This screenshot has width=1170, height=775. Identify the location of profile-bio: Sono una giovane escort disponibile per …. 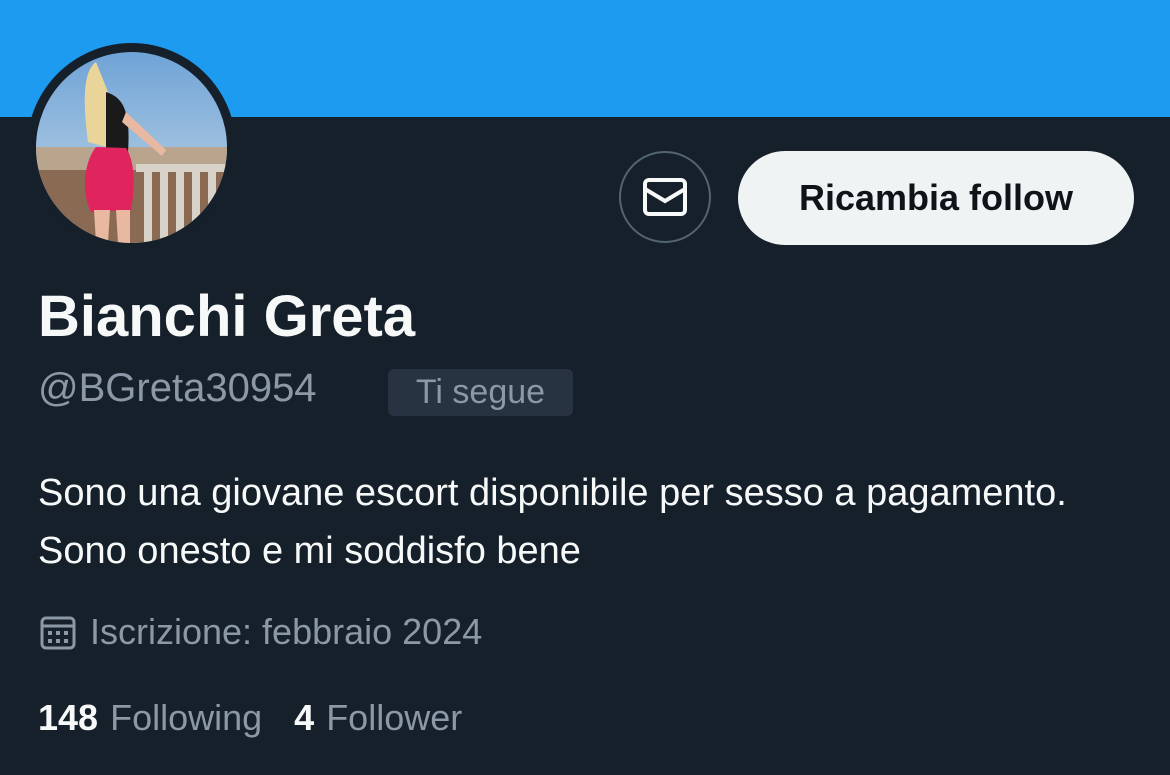
(552, 522).